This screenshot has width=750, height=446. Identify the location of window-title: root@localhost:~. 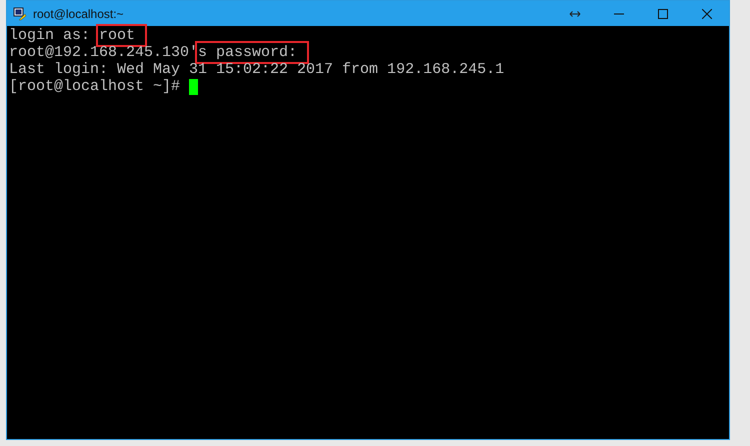
(78, 14).